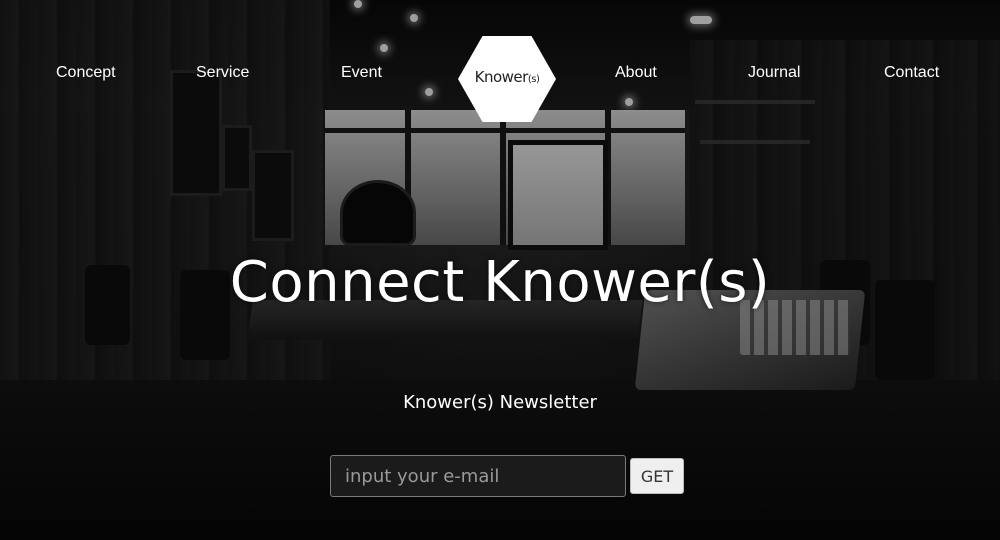  Describe the element at coordinates (774, 73) in the screenshot. I see `nav-link-journal: Journal` at that location.